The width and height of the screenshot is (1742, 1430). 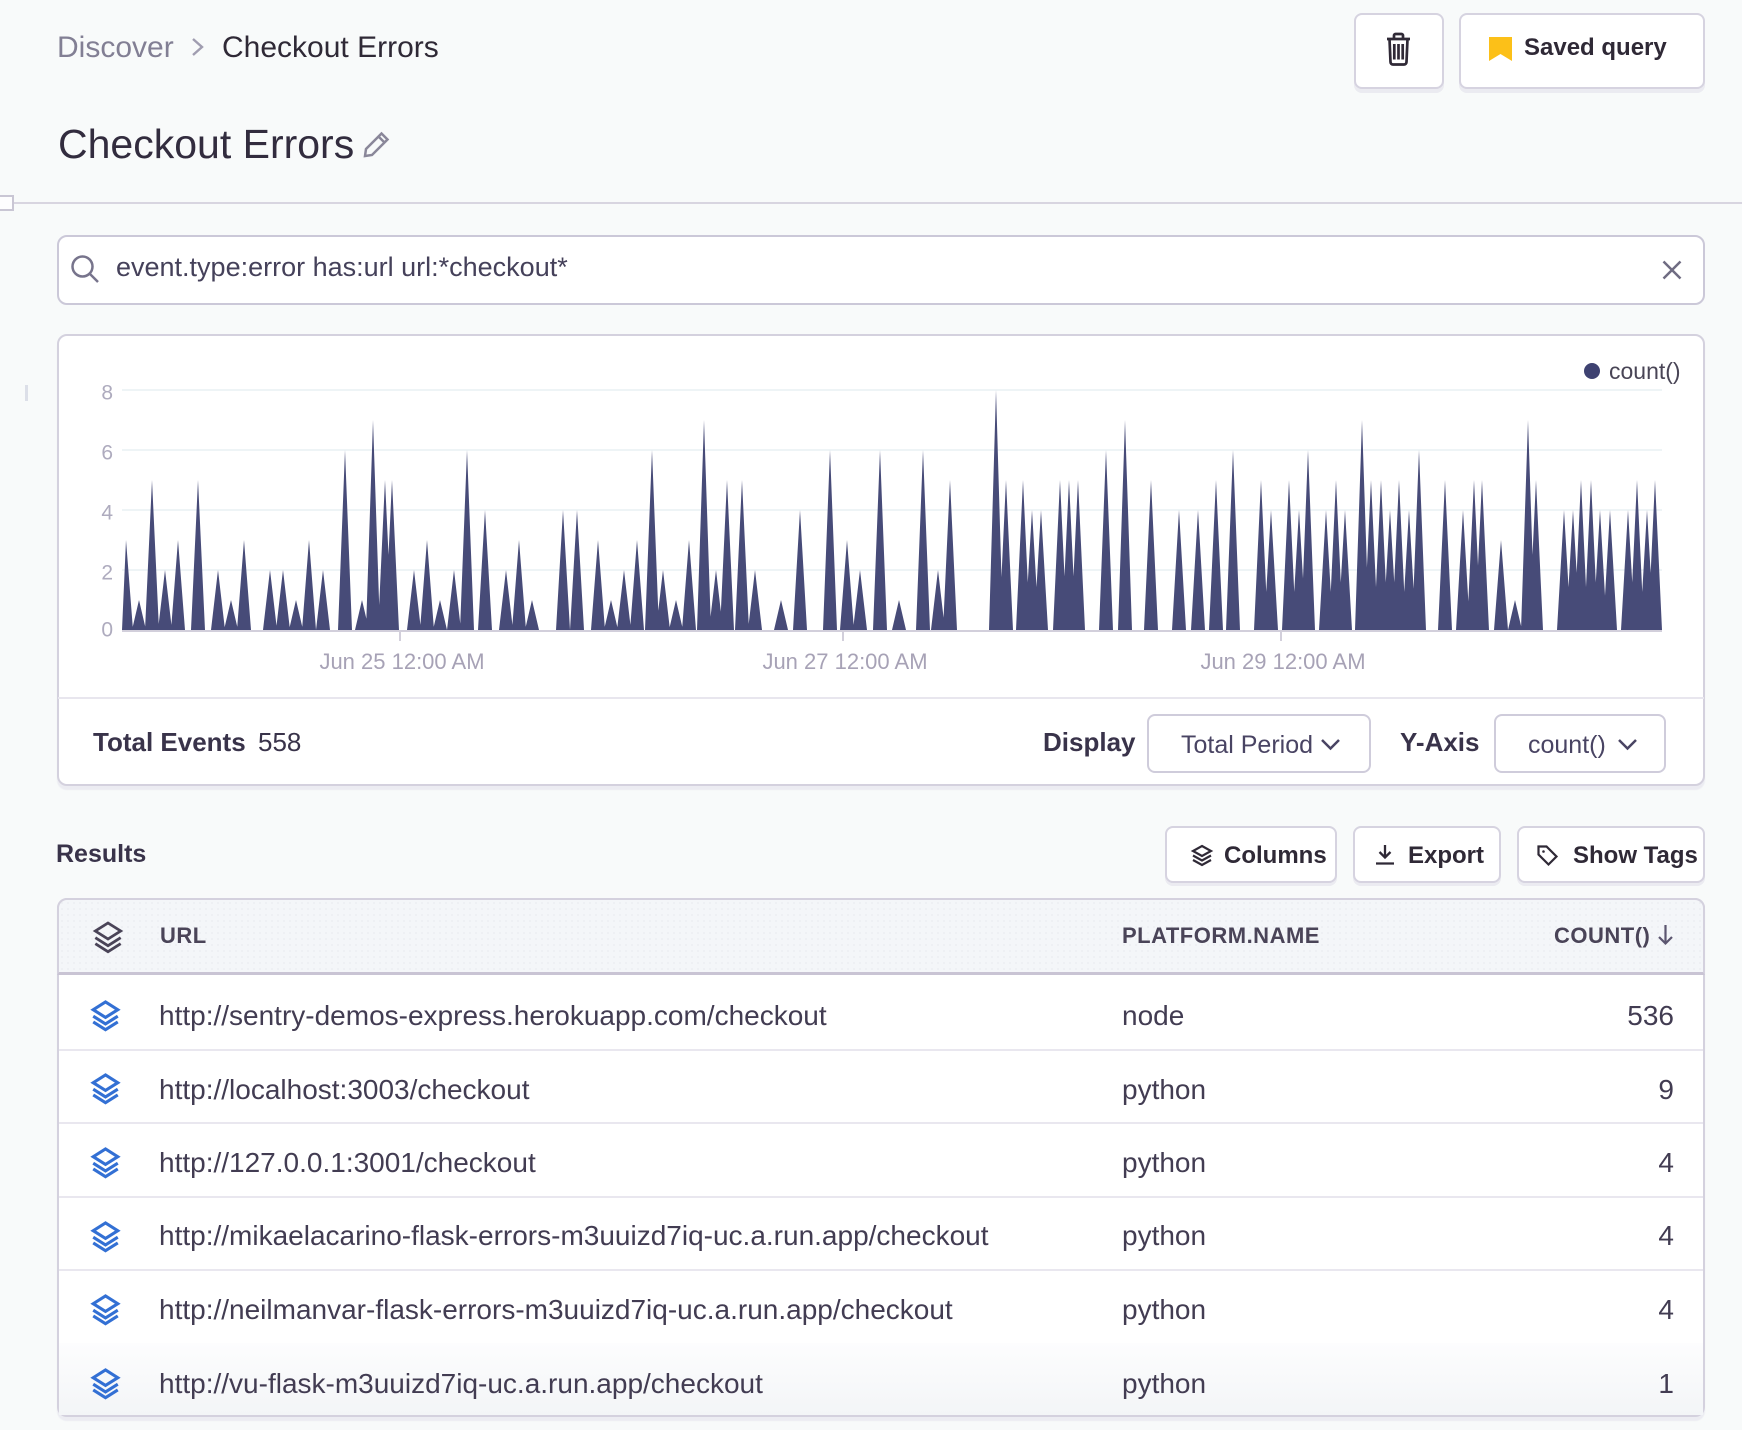 What do you see at coordinates (844, 661) in the screenshot?
I see `svg-text: Jun 27 12:00 AM` at bounding box center [844, 661].